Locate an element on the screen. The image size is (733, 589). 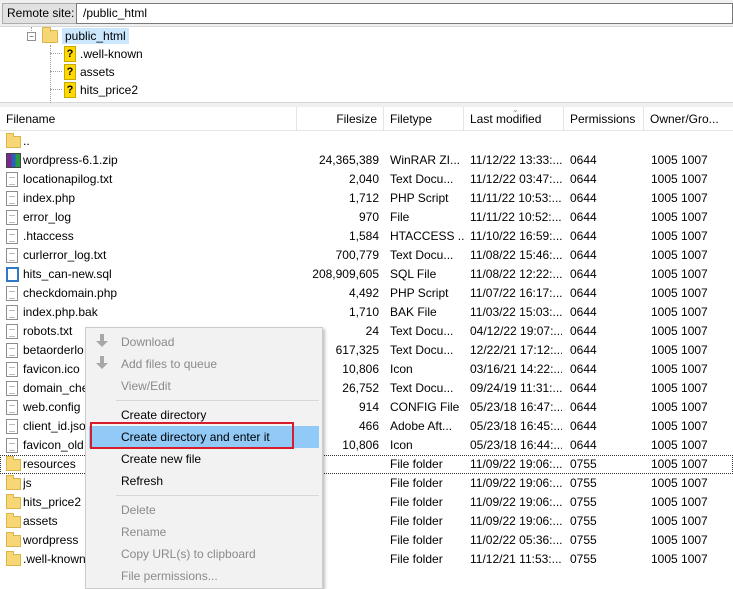
menu-download: Download is located at coordinates (204, 342).